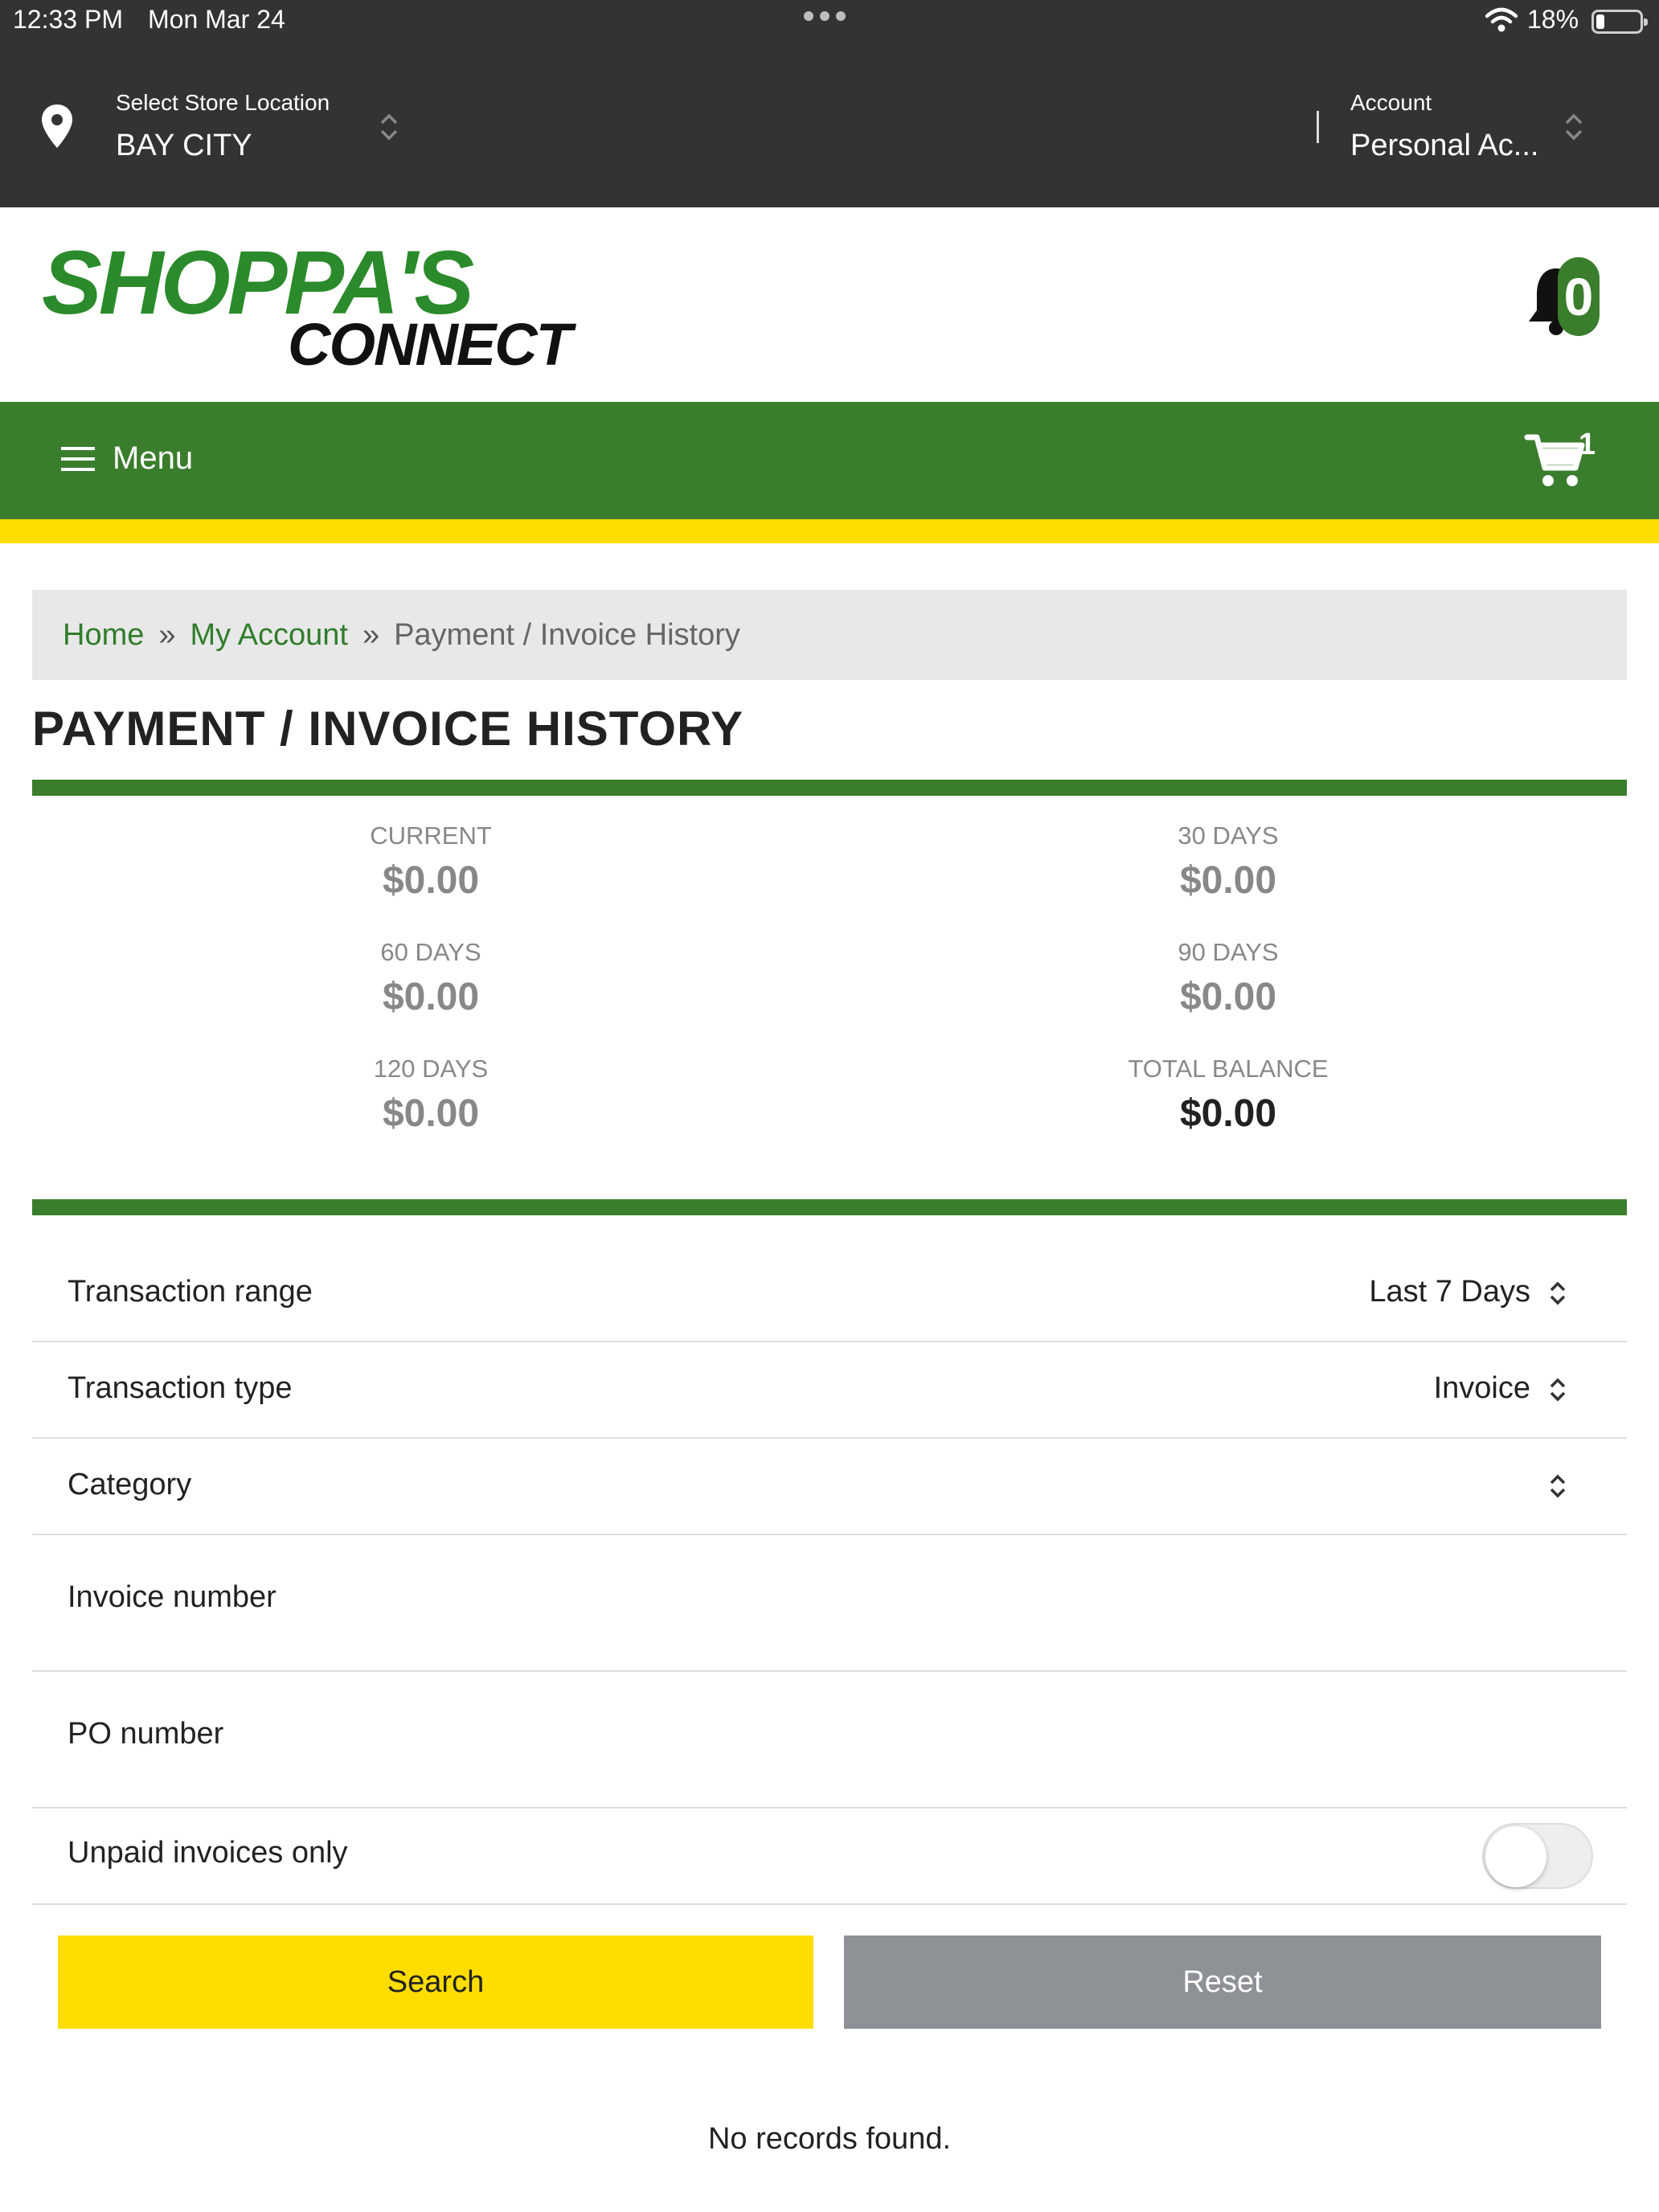 This screenshot has height=2212, width=1659. I want to click on aging-30-days: 30 DAYS $0.00, so click(1228, 862).